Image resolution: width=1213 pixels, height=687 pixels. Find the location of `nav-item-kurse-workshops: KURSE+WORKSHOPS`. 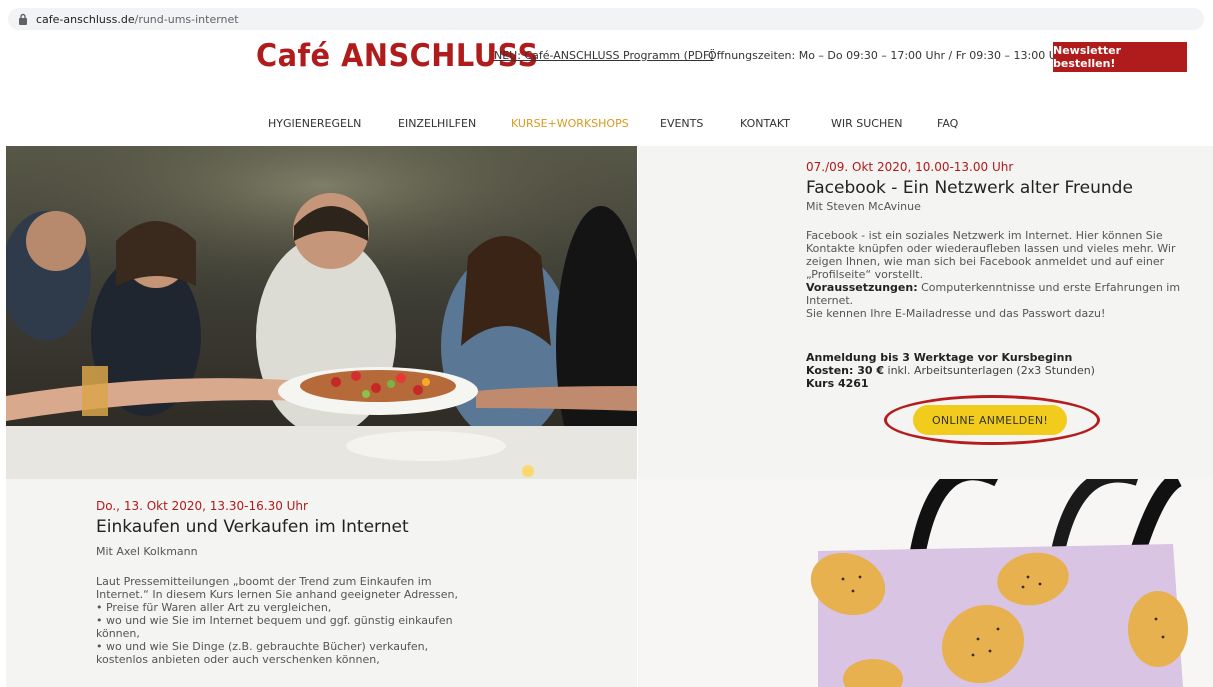

nav-item-kurse-workshops: KURSE+WORKSHOPS is located at coordinates (570, 123).